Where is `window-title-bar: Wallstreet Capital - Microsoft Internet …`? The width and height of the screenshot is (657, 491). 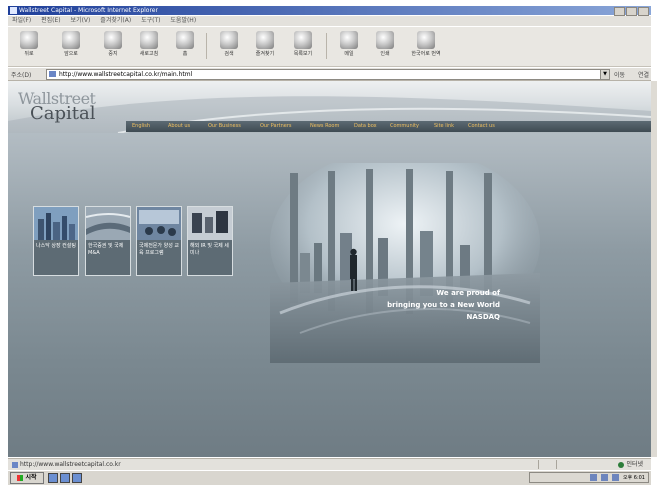 window-title-bar: Wallstreet Capital - Microsoft Internet … is located at coordinates (329, 11).